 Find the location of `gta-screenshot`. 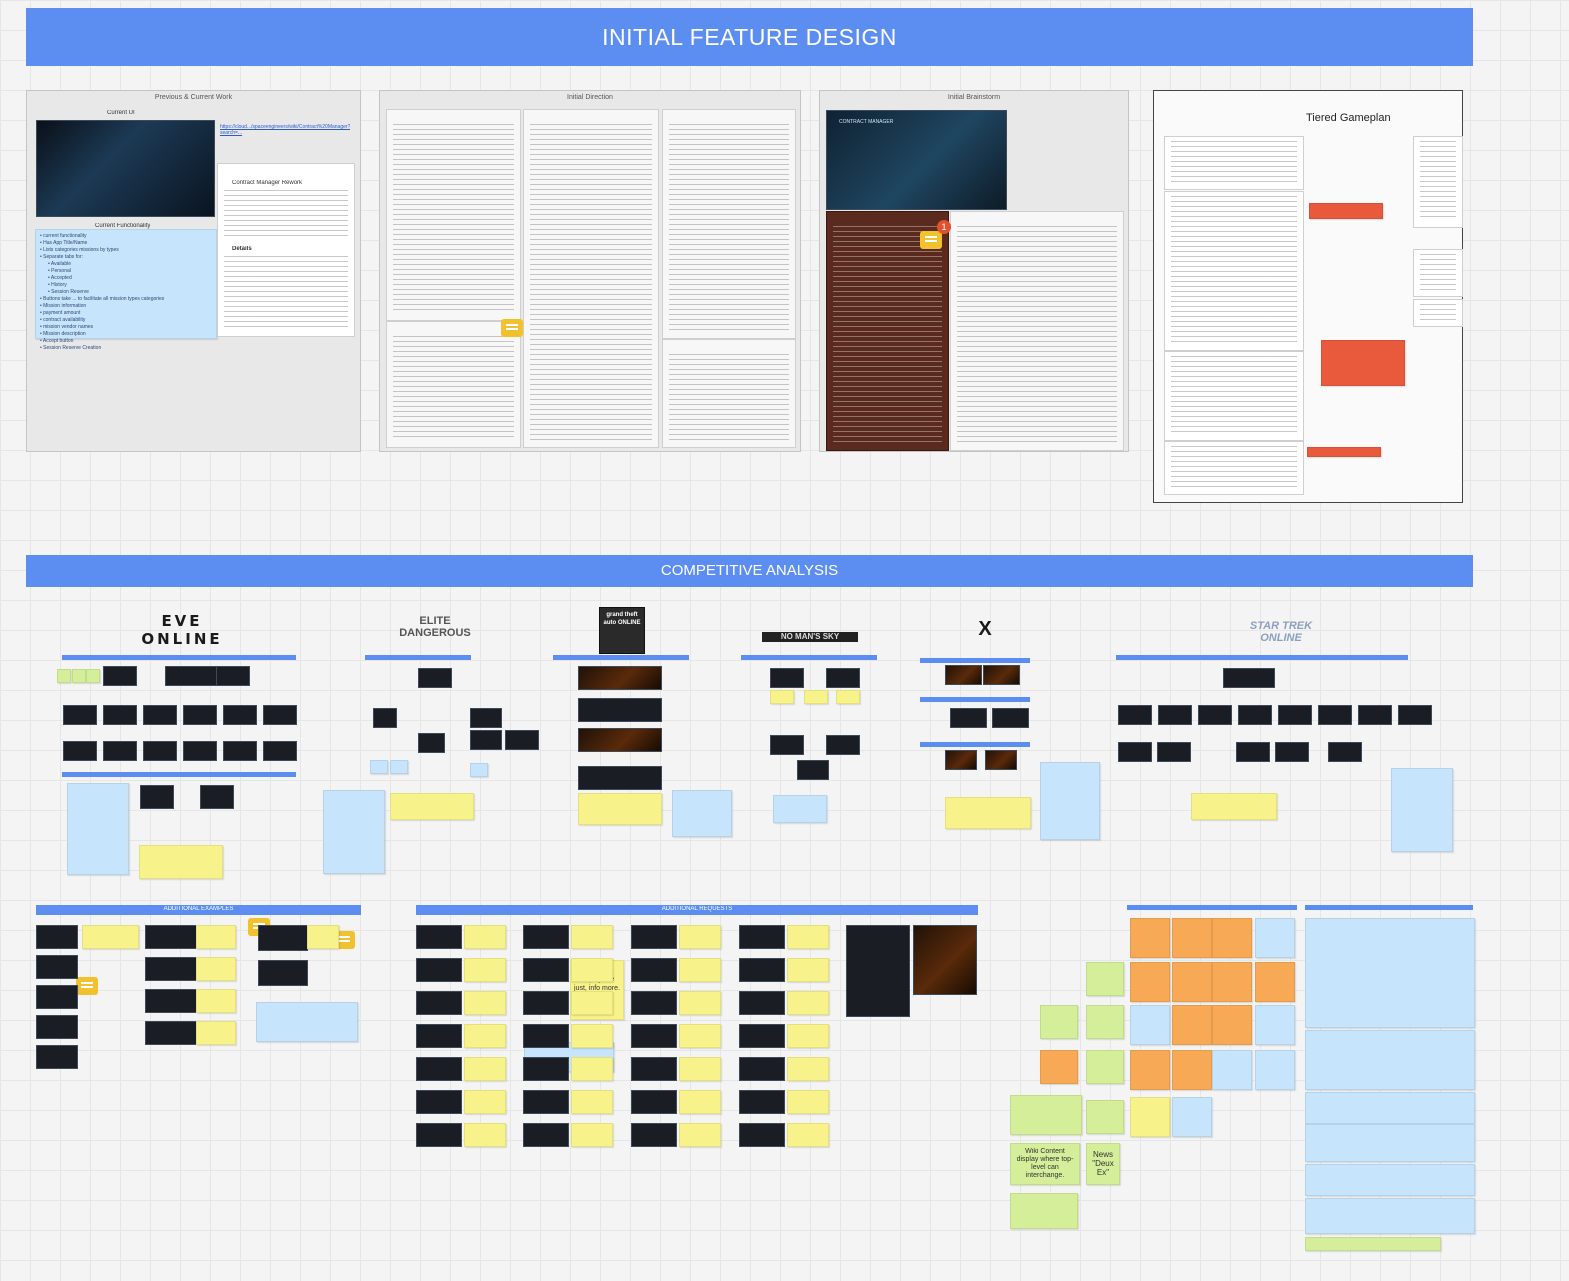

gta-screenshot is located at coordinates (620, 710).